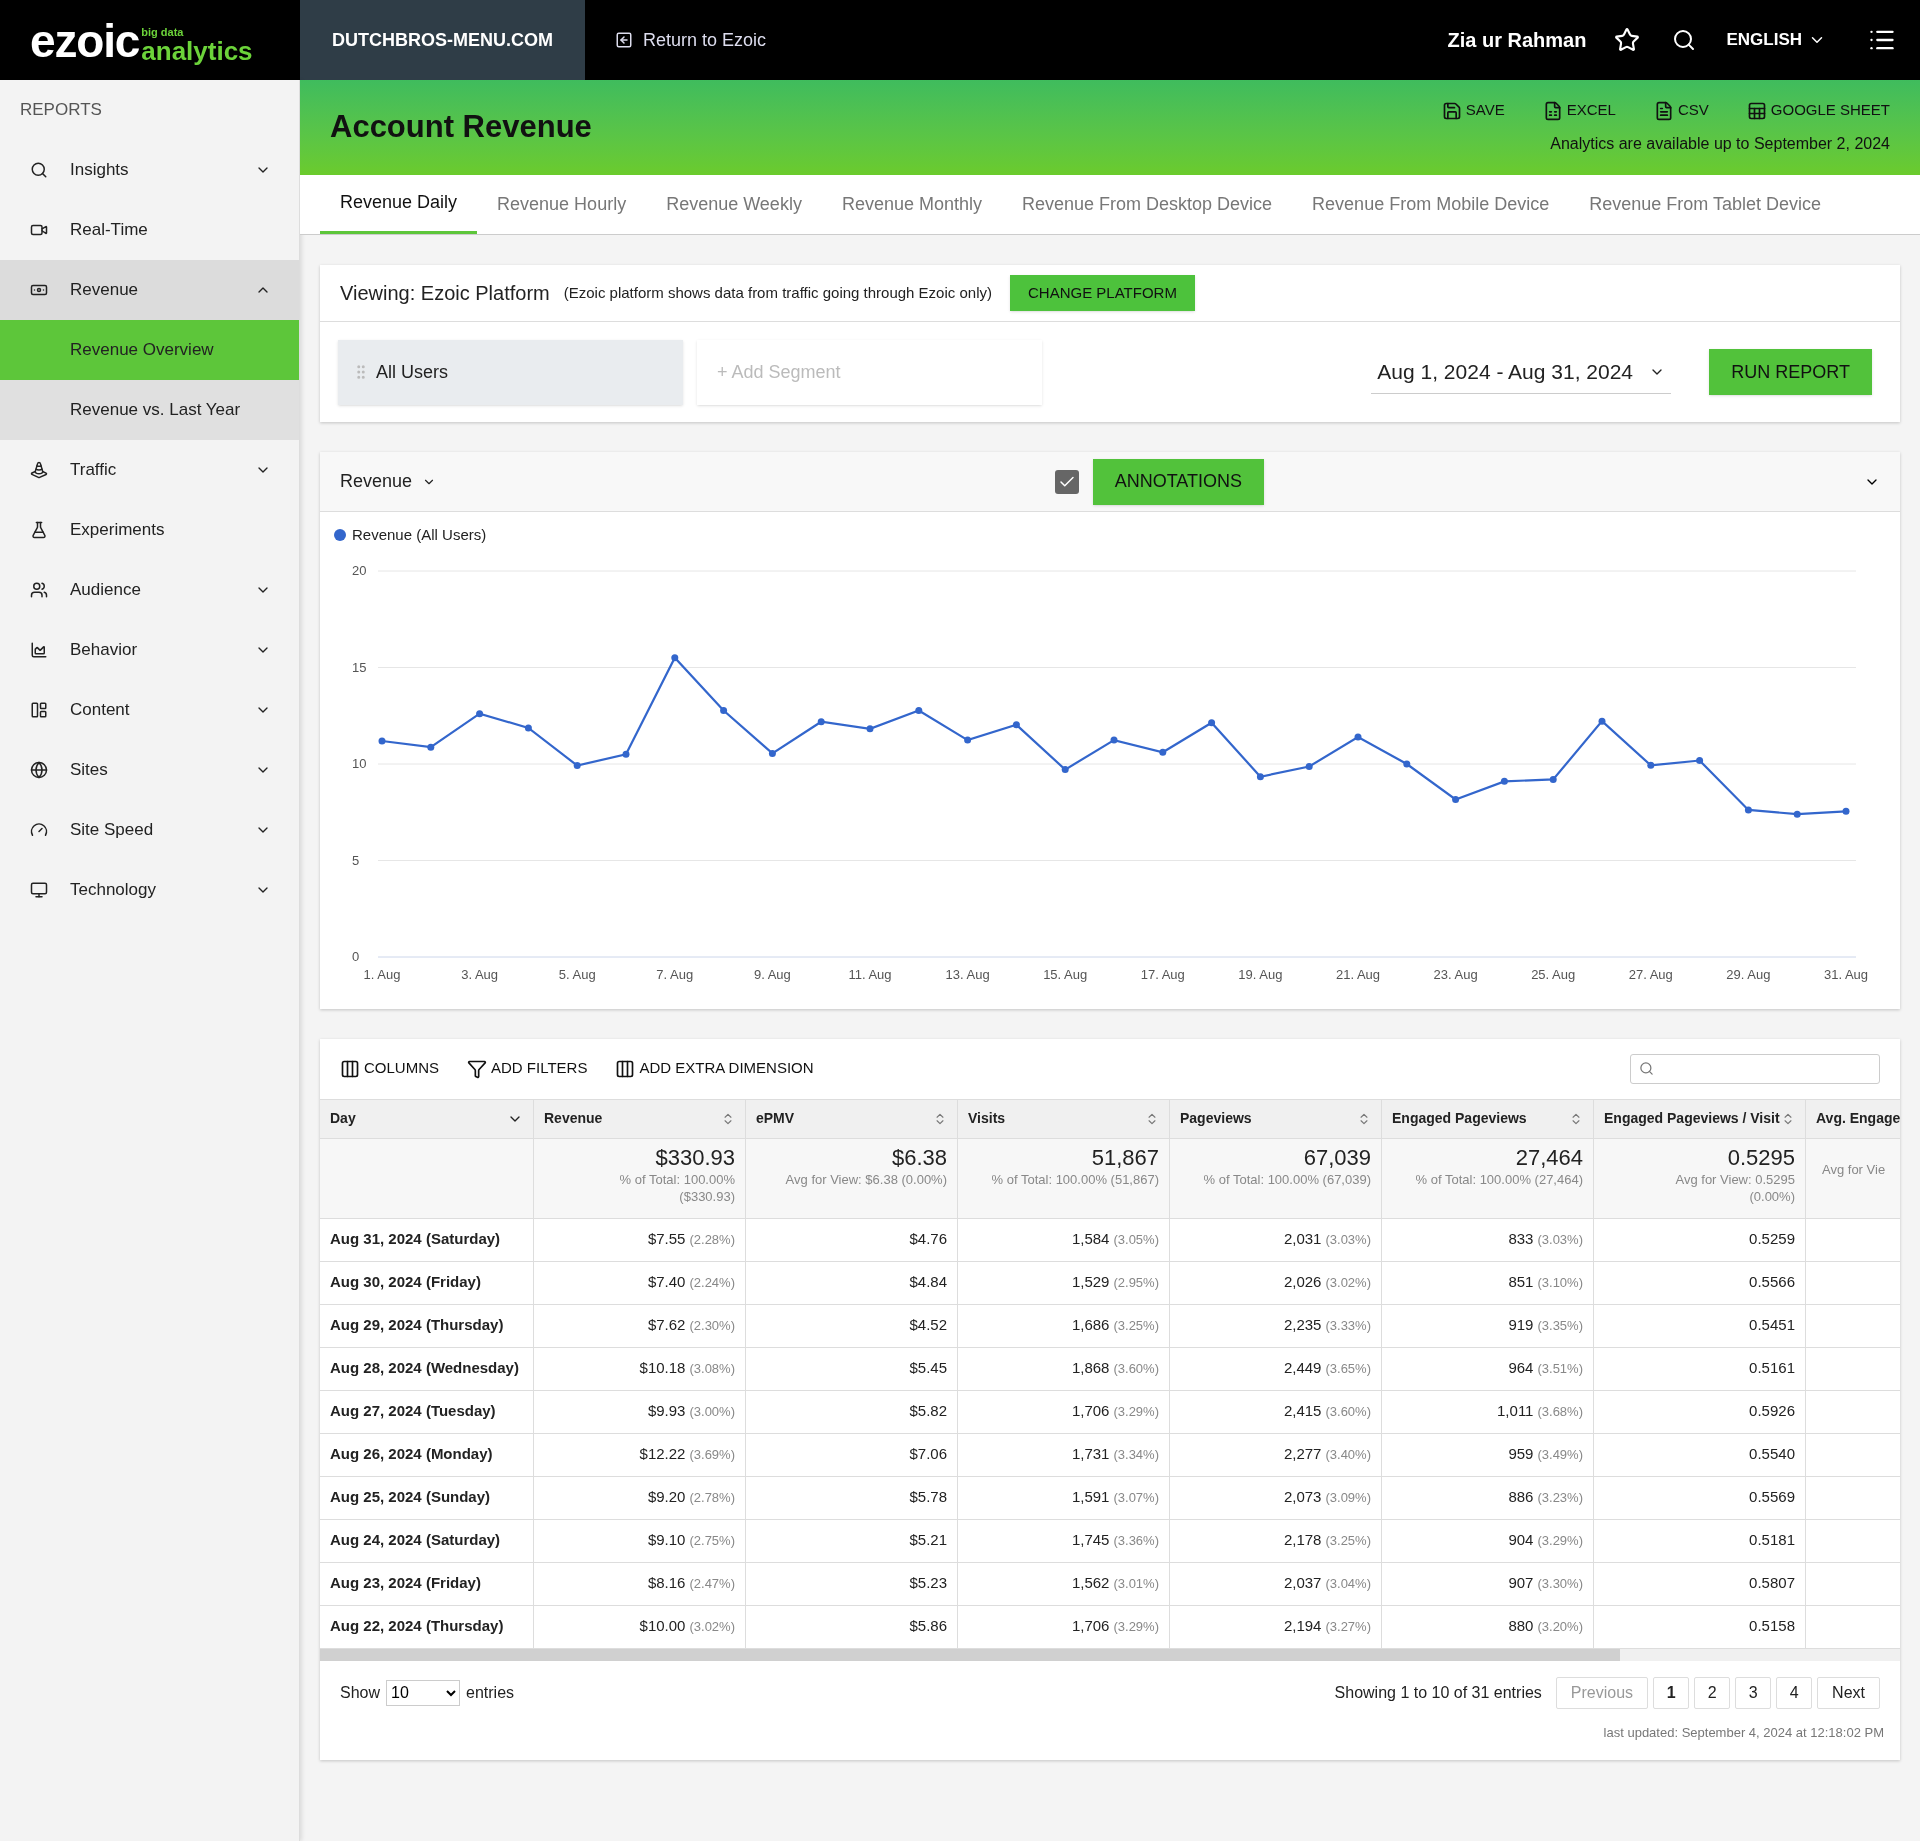  Describe the element at coordinates (149, 410) in the screenshot. I see `sidebar-subitem: Revenue vs. Last Year` at that location.